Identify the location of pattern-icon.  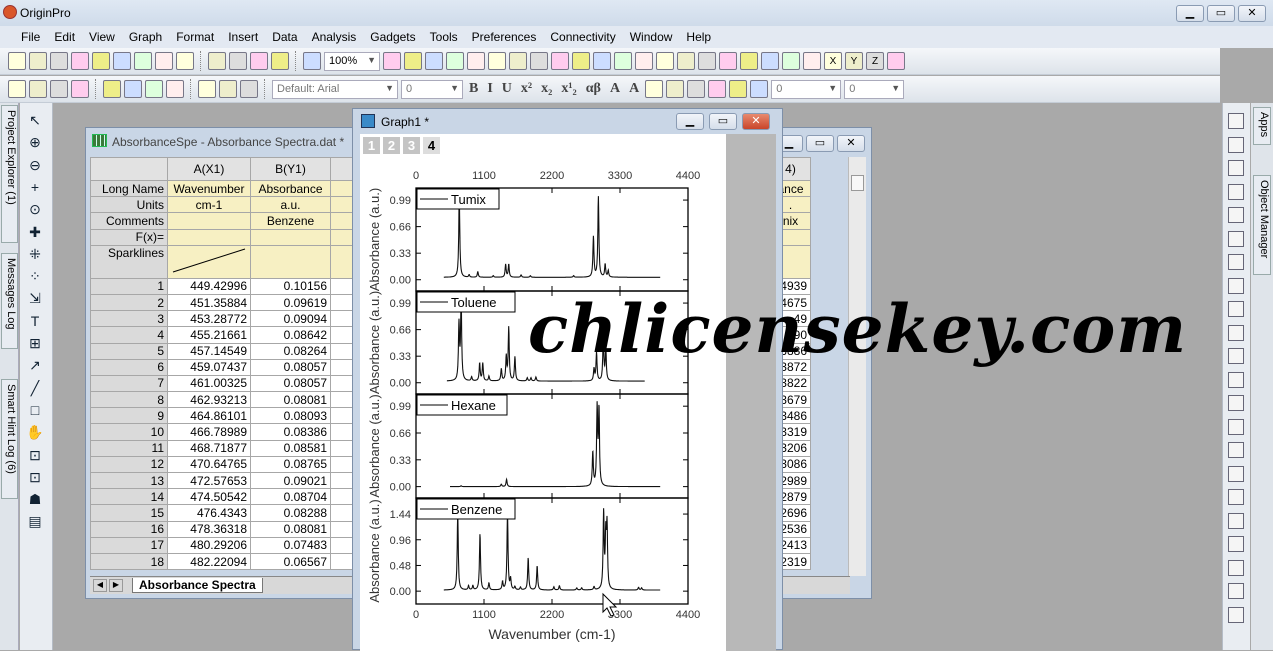
(696, 89).